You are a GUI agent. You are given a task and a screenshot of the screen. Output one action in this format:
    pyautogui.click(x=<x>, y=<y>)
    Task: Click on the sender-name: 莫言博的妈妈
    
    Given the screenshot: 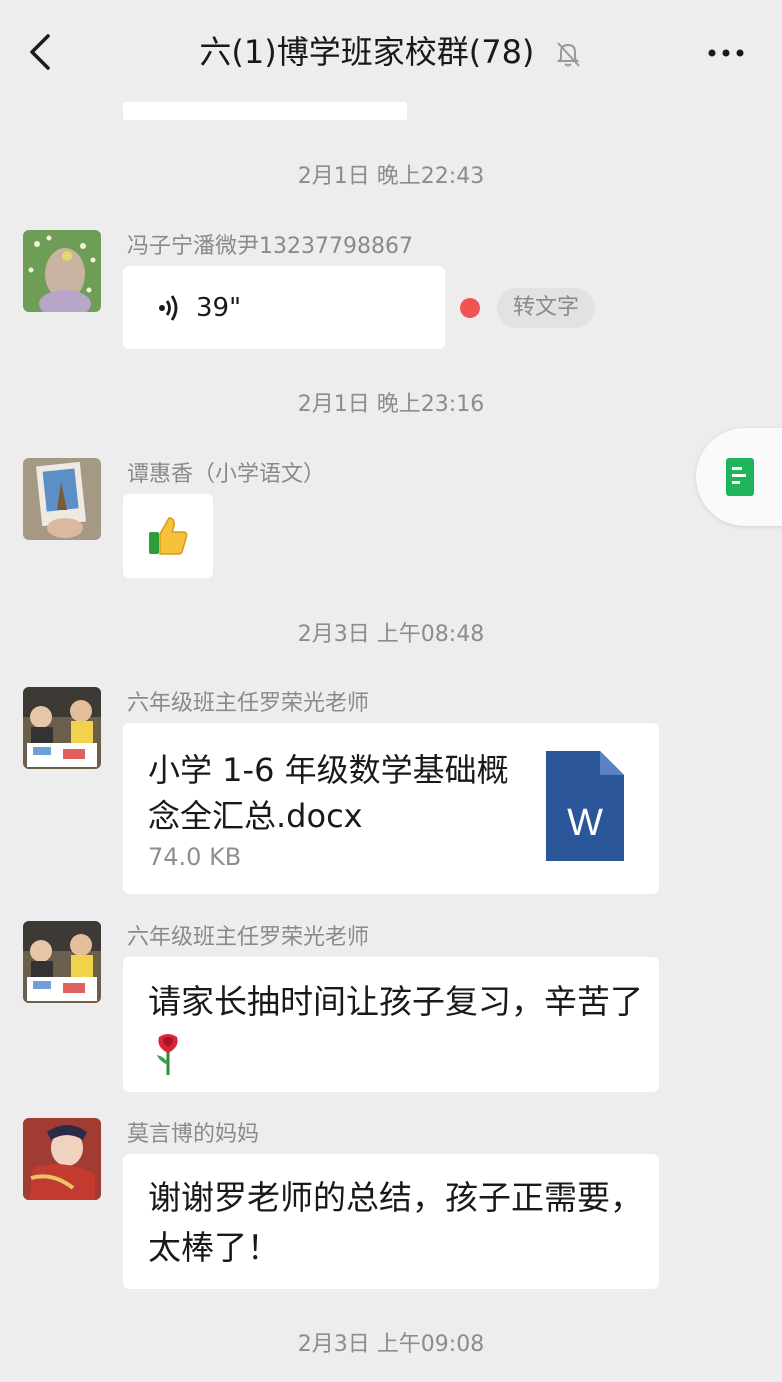 What is the action you would take?
    pyautogui.click(x=193, y=1134)
    